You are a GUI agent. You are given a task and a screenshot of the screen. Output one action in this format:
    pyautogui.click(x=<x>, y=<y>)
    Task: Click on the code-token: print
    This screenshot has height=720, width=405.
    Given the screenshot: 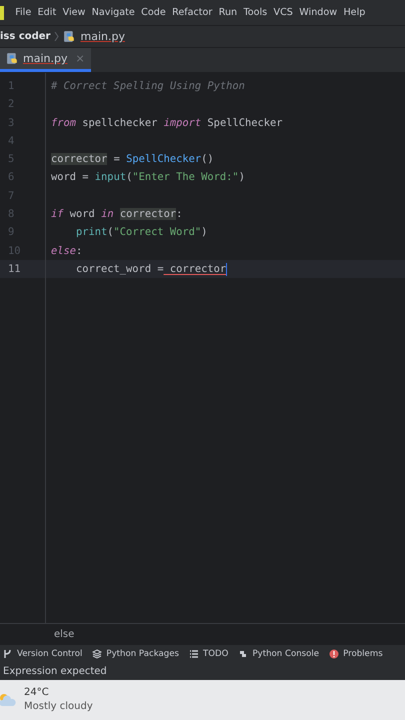 What is the action you would take?
    pyautogui.click(x=92, y=232)
    